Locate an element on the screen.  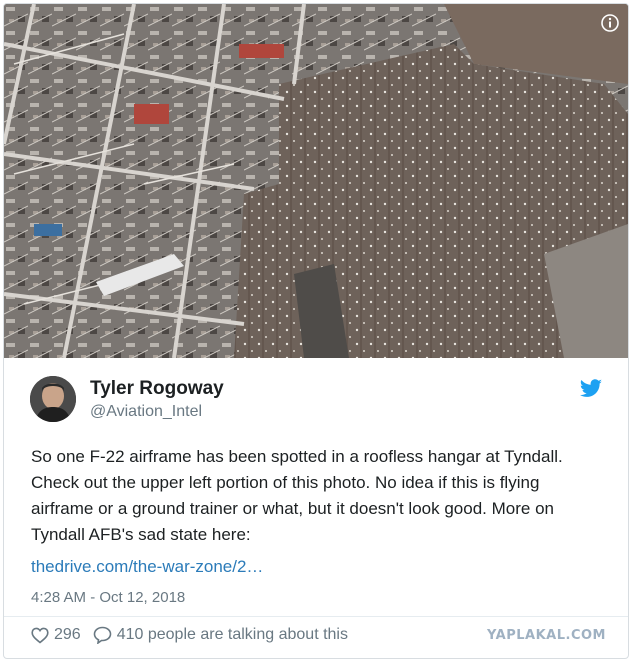
info-icon is located at coordinates (610, 23).